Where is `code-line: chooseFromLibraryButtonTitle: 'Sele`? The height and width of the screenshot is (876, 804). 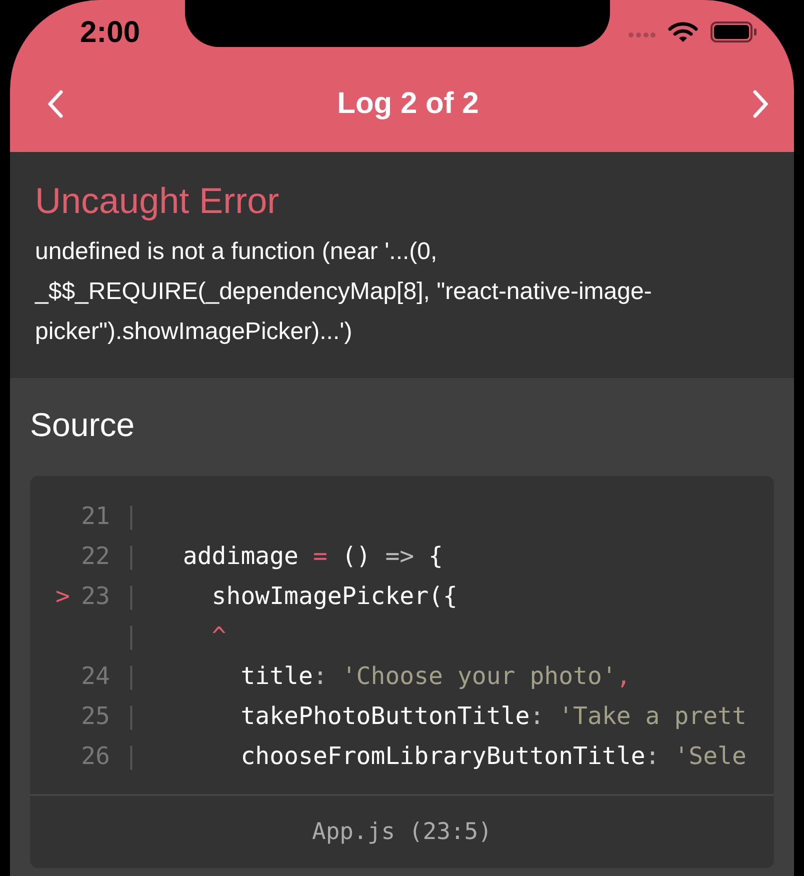
code-line: chooseFromLibraryButtonTitle: 'Sele is located at coordinates (493, 756).